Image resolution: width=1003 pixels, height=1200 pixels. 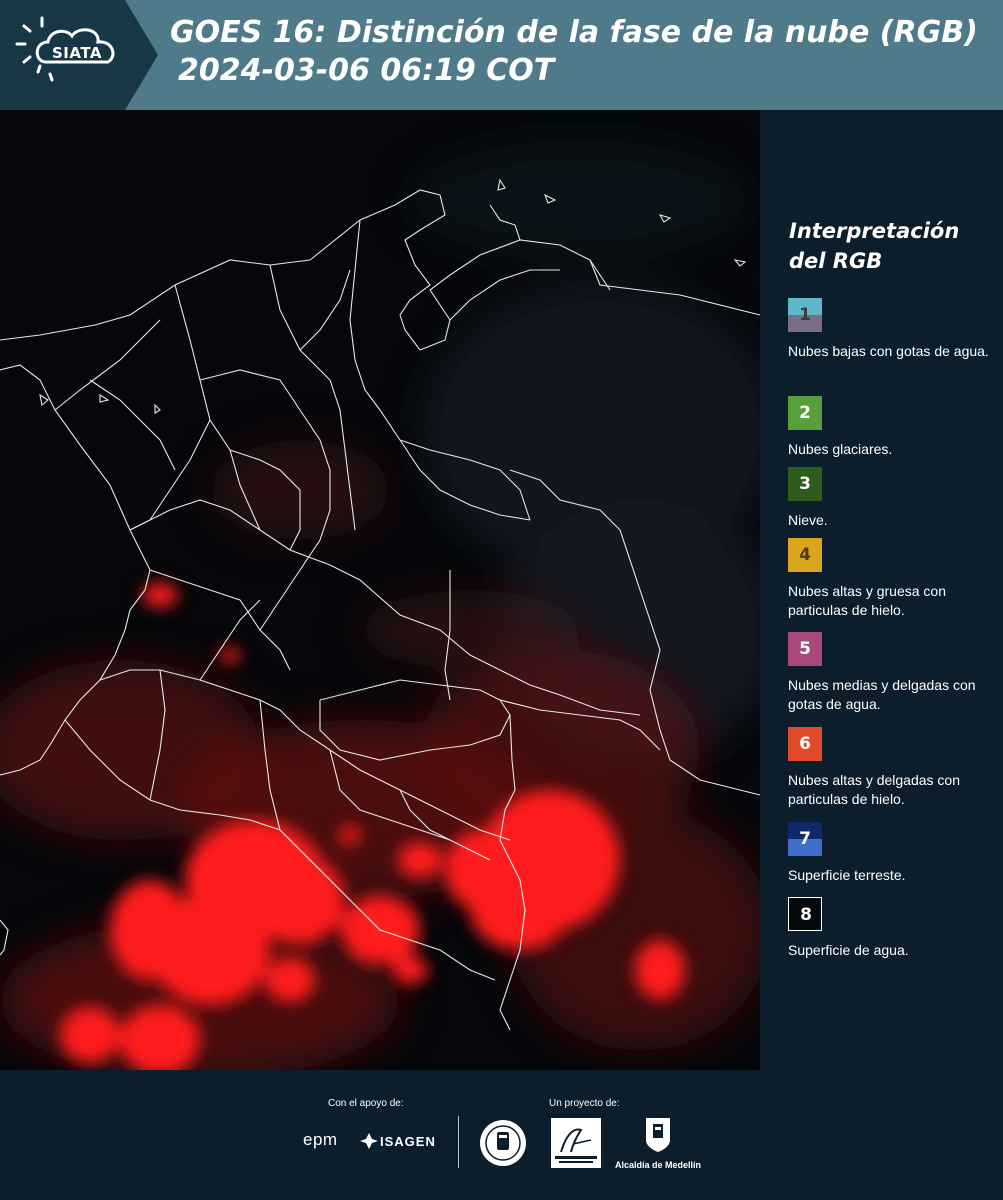 I want to click on legend-swatch: 2, so click(x=805, y=413).